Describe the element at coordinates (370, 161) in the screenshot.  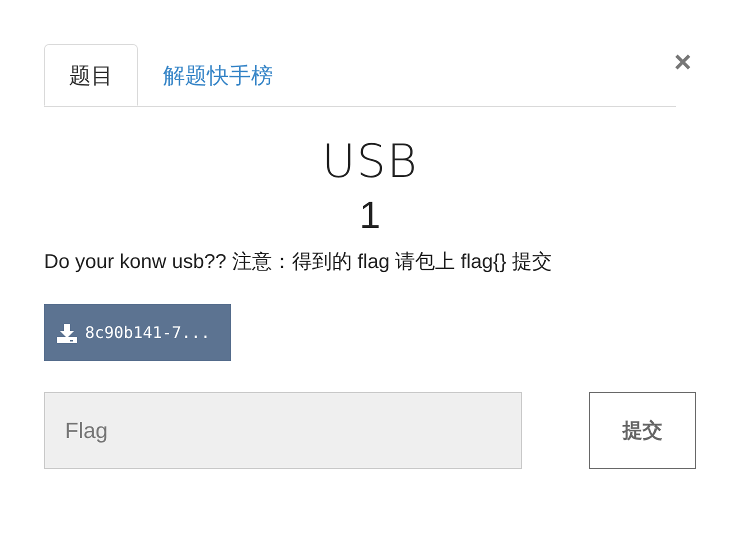
I see `challenge-title: USB` at that location.